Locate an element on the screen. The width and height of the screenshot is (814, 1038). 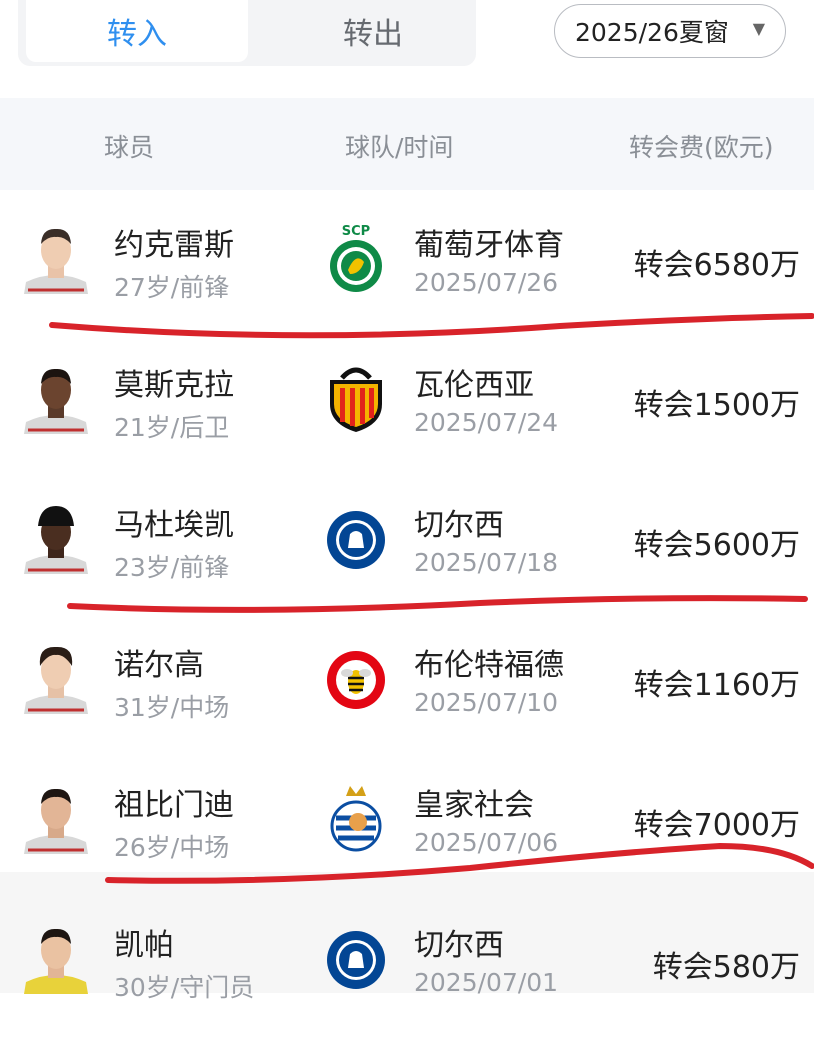
transfer-direction-switch: 转入 转出 is located at coordinates (247, 33).